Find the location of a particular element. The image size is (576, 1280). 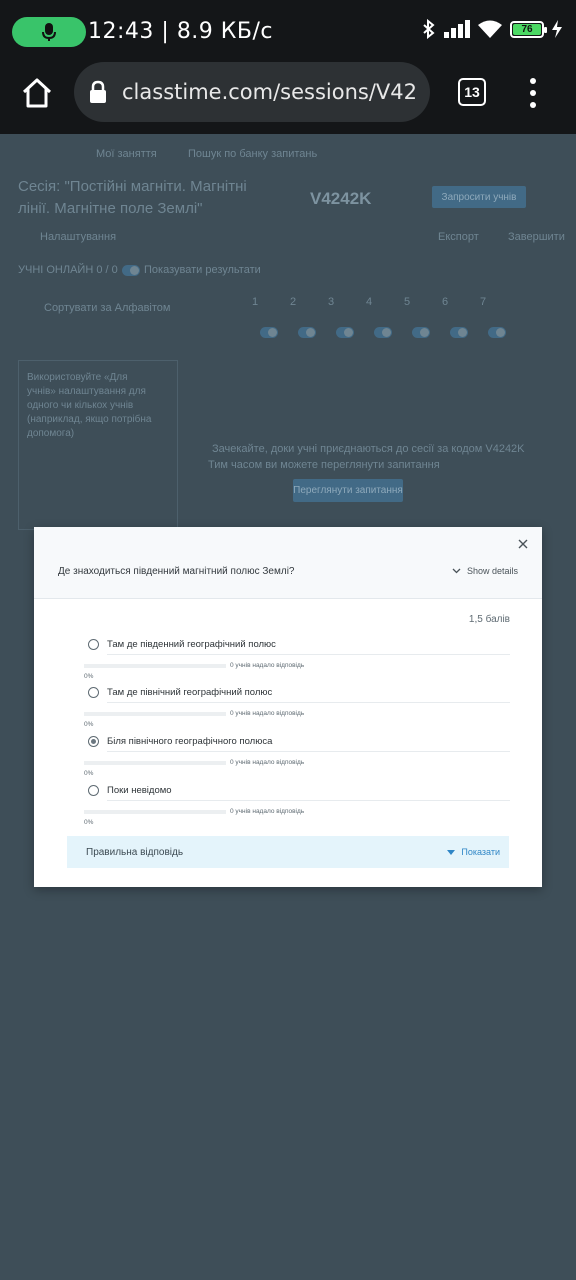

finish-link: Завершити is located at coordinates (536, 237).